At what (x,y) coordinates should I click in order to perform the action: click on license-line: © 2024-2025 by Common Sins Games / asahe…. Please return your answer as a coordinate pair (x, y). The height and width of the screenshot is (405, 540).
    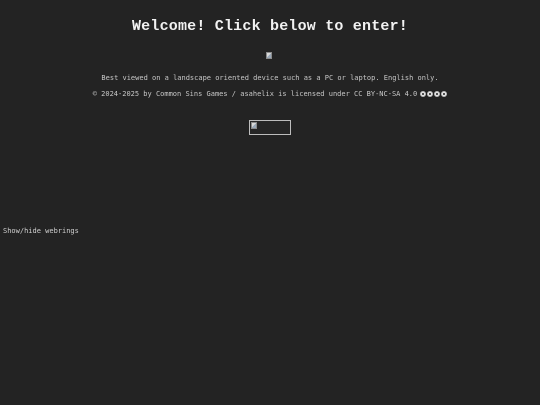
    Looking at the image, I should click on (270, 94).